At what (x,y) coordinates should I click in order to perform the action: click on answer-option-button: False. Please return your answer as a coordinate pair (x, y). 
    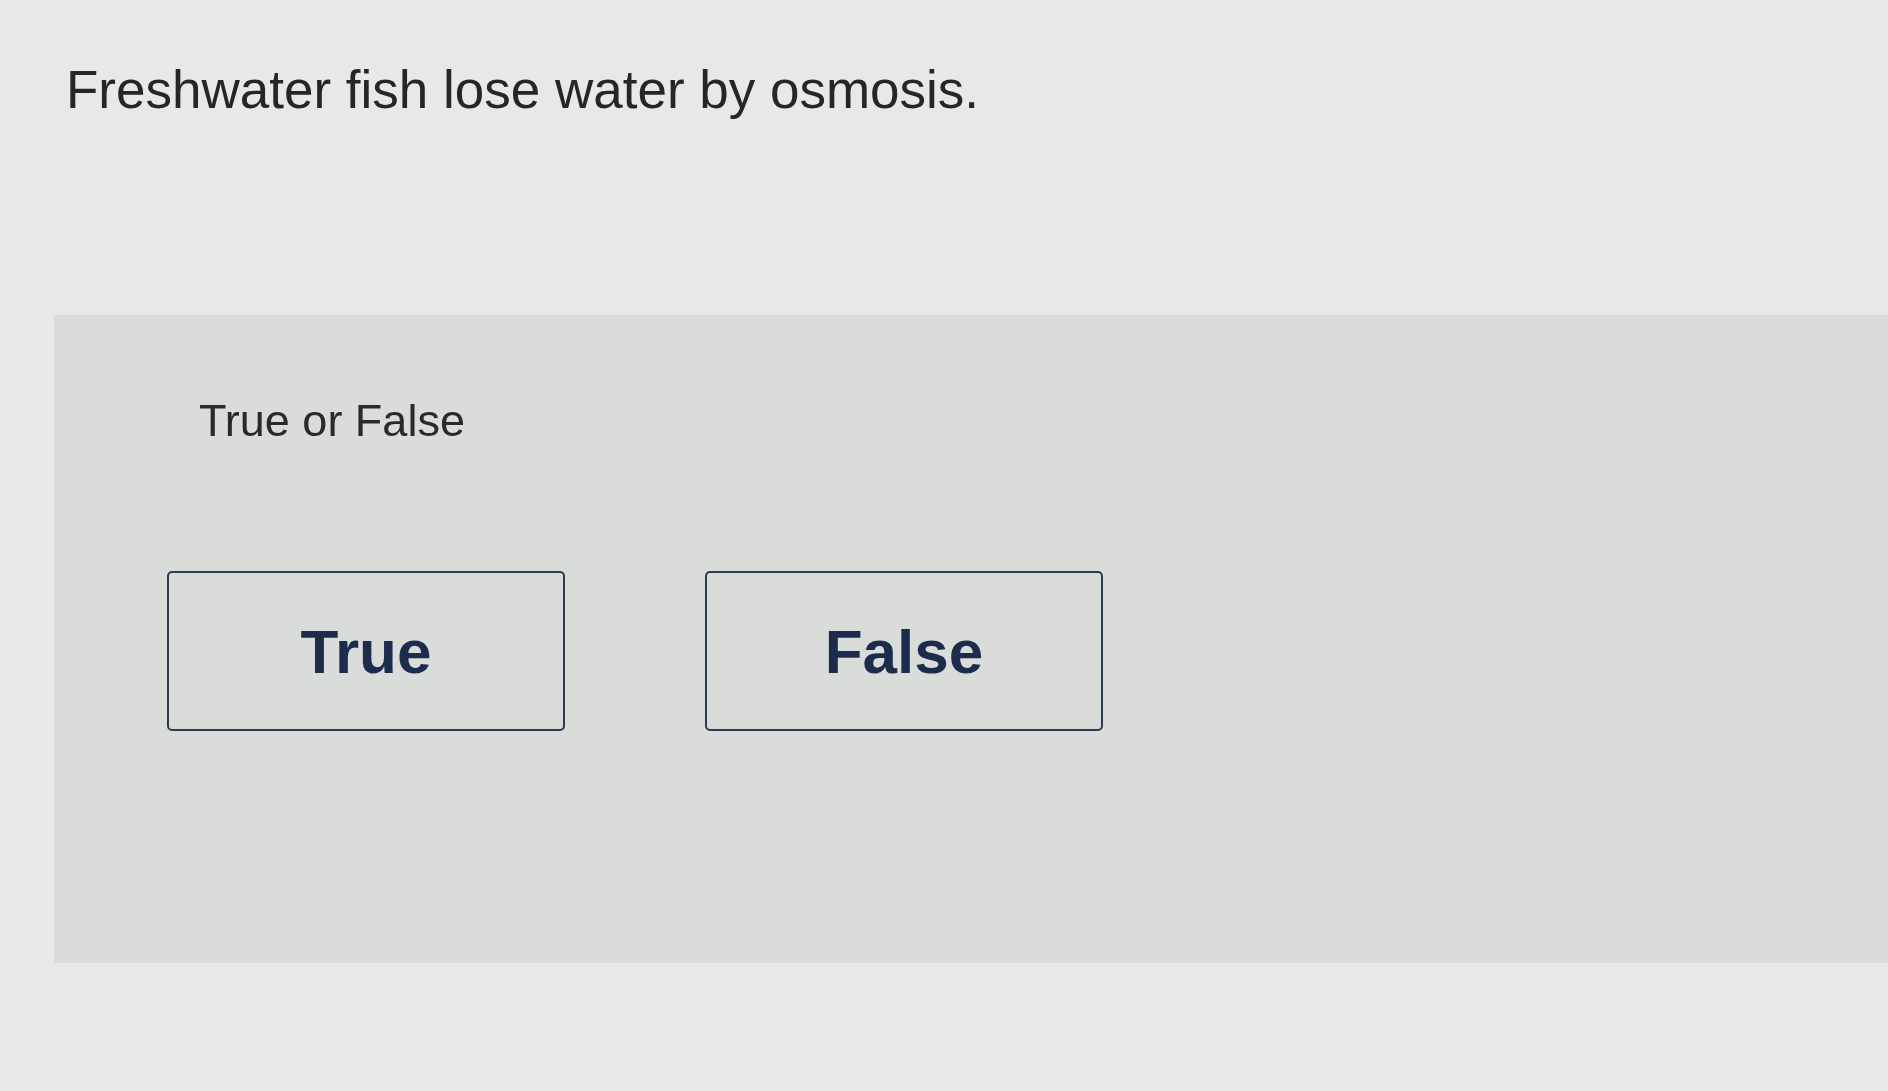
    Looking at the image, I should click on (904, 651).